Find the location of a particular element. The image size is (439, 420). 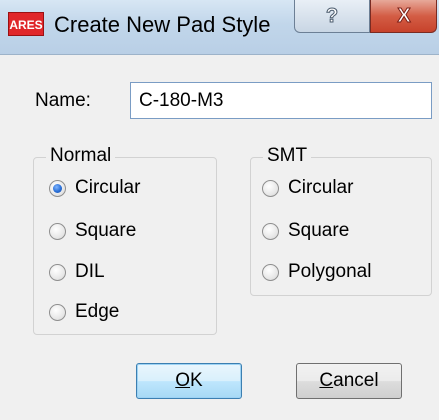

cancel-button: Cancel is located at coordinates (349, 381).